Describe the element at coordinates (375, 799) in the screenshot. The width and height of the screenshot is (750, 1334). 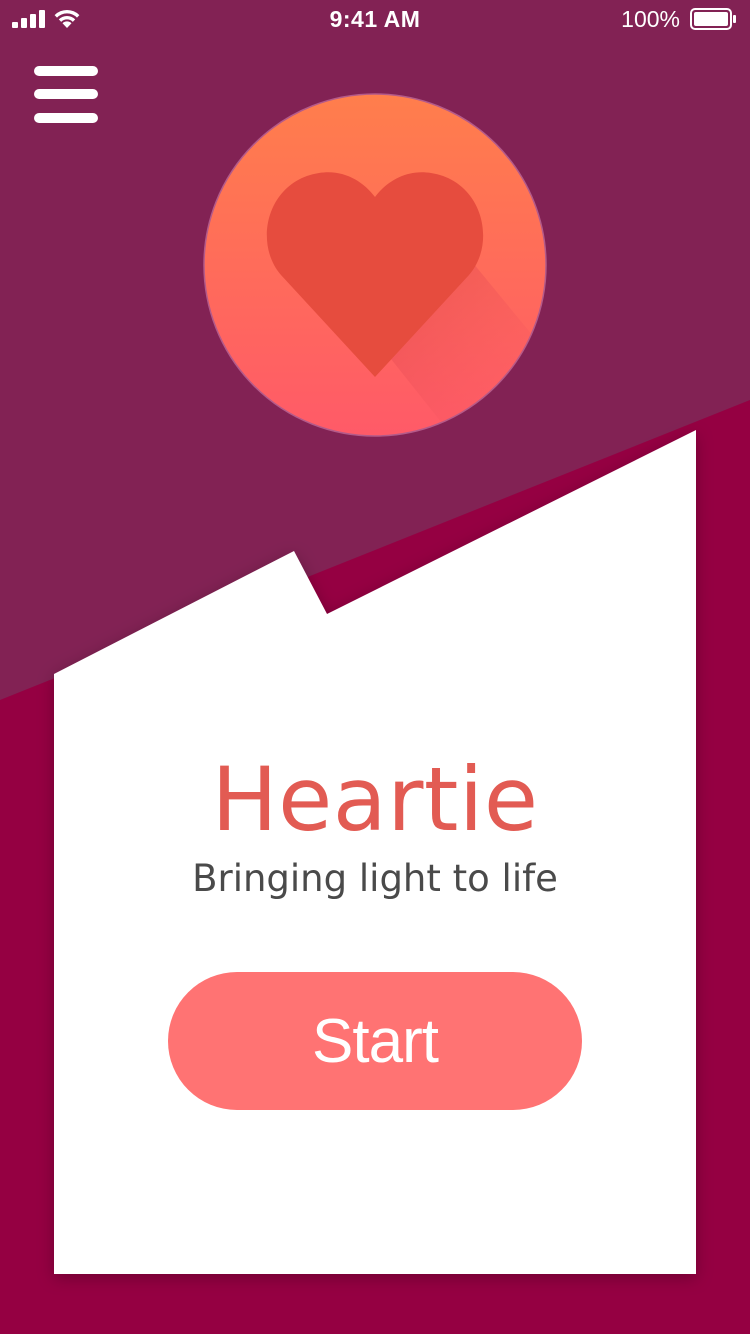
I see `app-title: Heartie` at that location.